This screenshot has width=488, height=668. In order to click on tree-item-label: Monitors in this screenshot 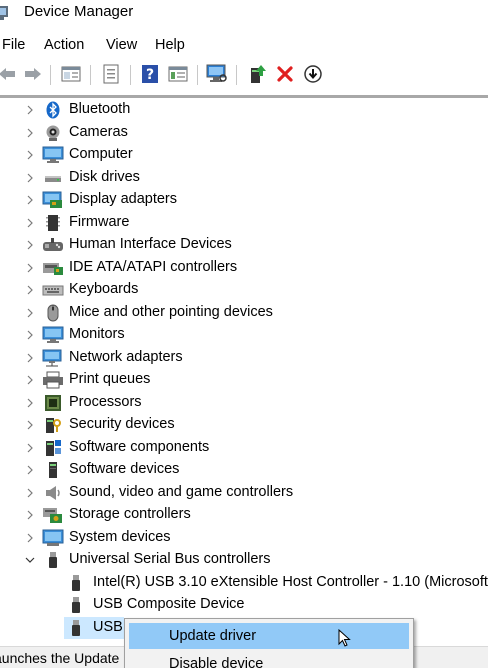, I will do `click(97, 334)`.